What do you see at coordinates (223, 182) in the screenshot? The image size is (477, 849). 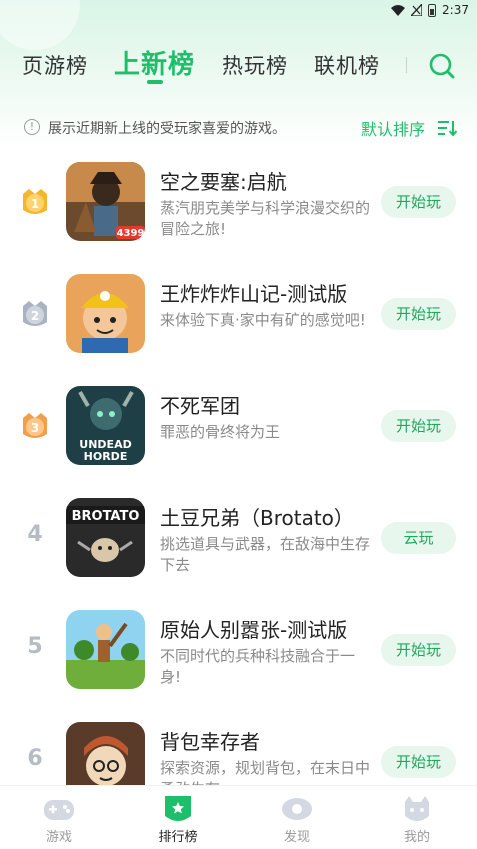 I see `game-name: 空之要塞:启航` at bounding box center [223, 182].